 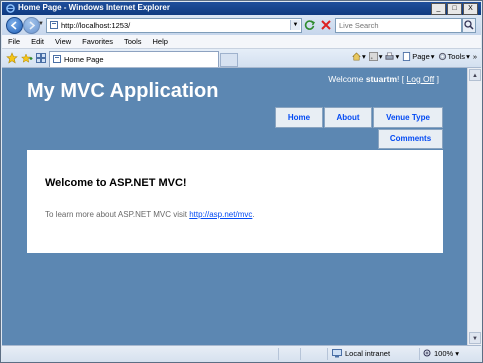 What do you see at coordinates (132, 41) in the screenshot?
I see `menu-tools: Tools` at bounding box center [132, 41].